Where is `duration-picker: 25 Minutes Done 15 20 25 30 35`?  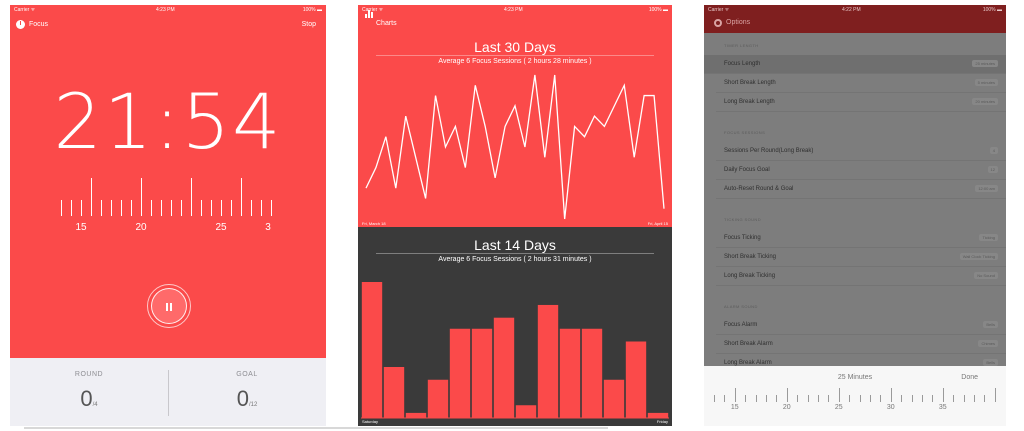 duration-picker: 25 Minutes Done 15 20 25 30 35 is located at coordinates (855, 396).